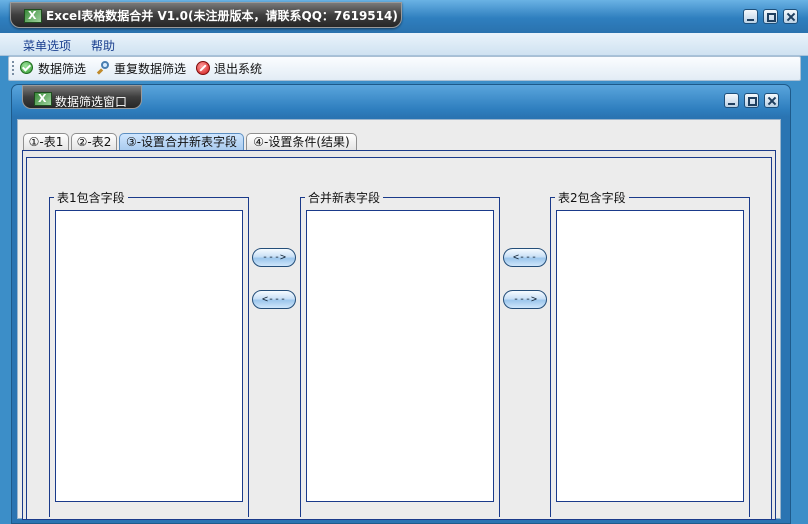 The height and width of the screenshot is (524, 808). I want to click on table1-fields-label: 表1包含字段, so click(91, 197).